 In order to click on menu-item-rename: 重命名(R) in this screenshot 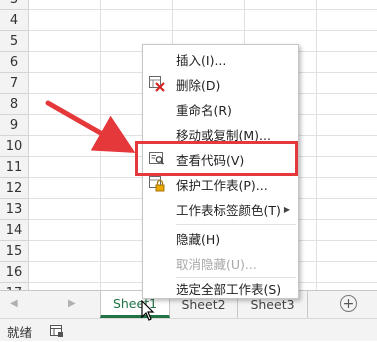, I will do `click(220, 109)`.